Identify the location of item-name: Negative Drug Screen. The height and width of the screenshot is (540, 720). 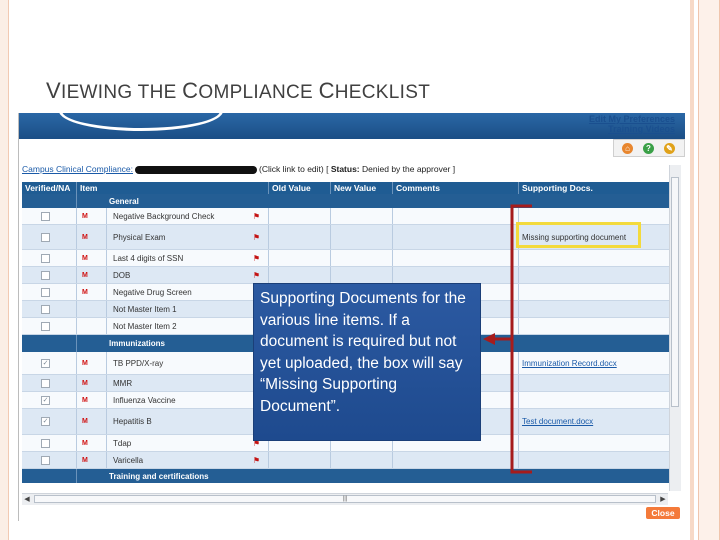
(149, 292).